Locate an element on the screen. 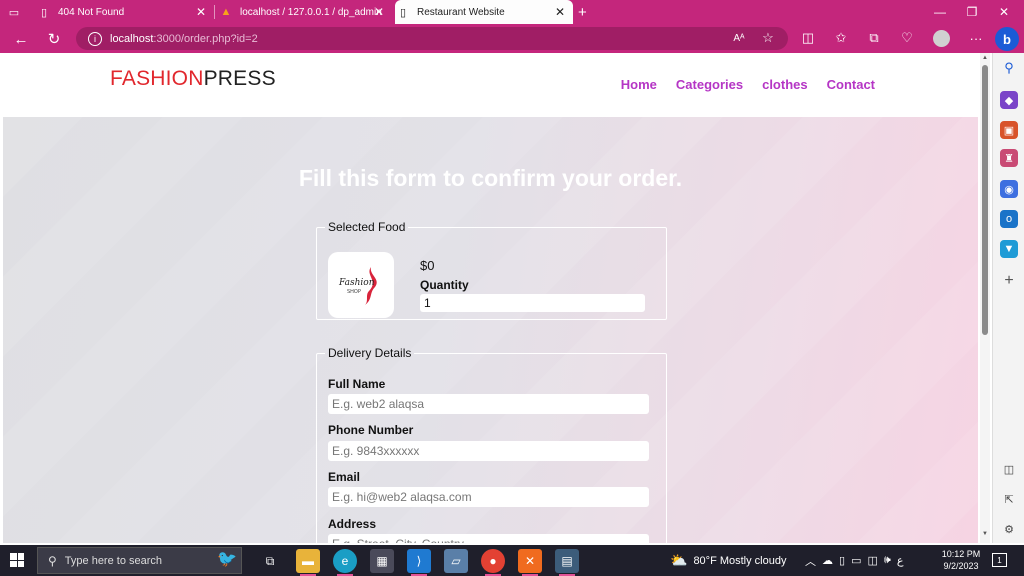  xampp-icon: ✕ is located at coordinates (530, 562).